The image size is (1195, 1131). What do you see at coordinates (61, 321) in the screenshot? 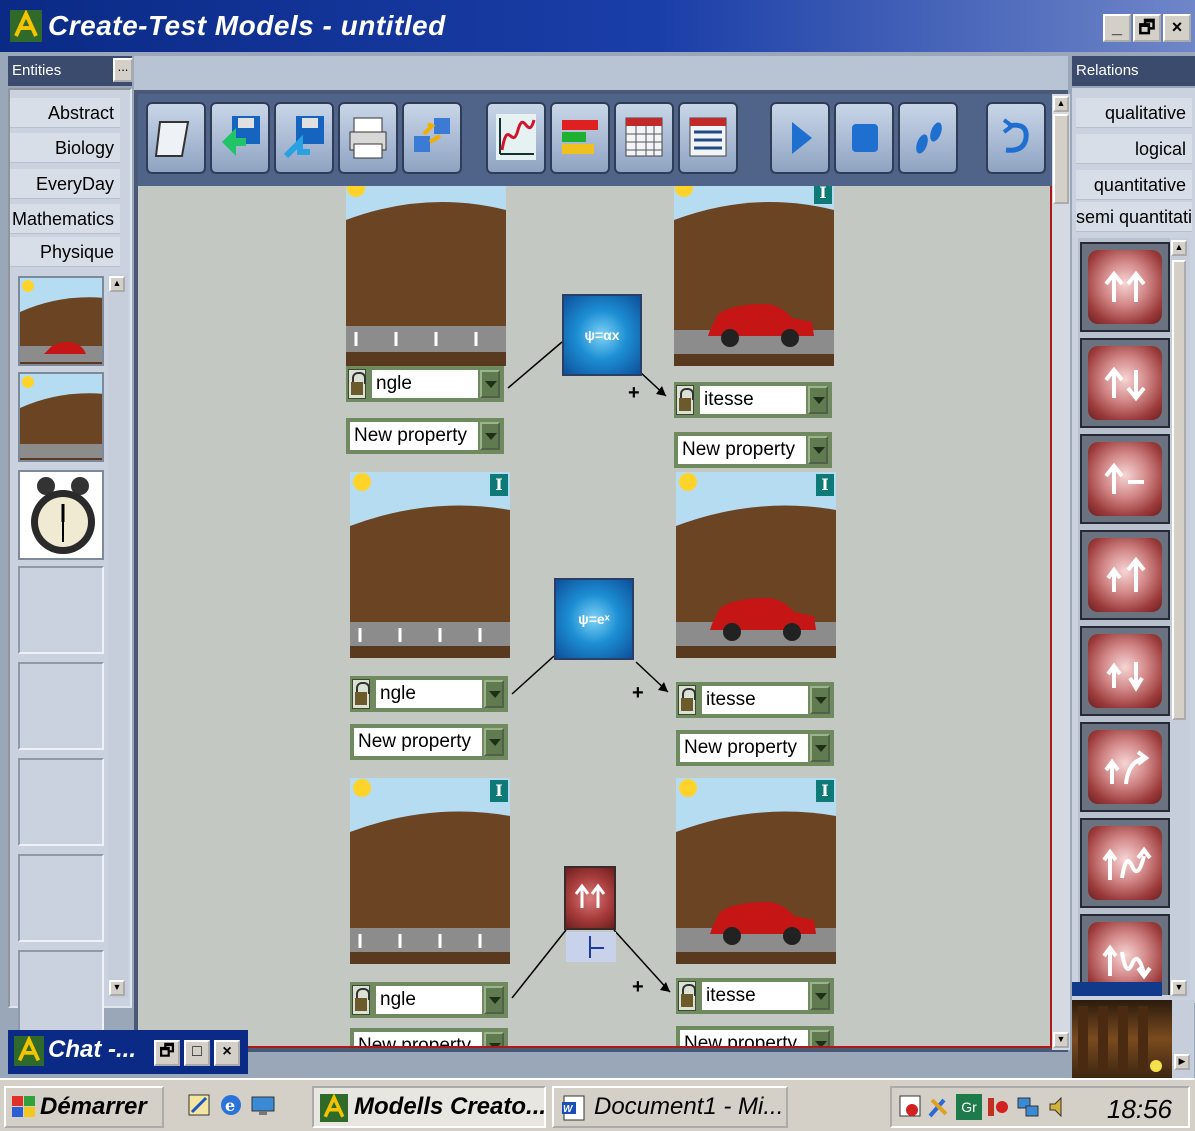
I see `entity-thumb-road-car` at bounding box center [61, 321].